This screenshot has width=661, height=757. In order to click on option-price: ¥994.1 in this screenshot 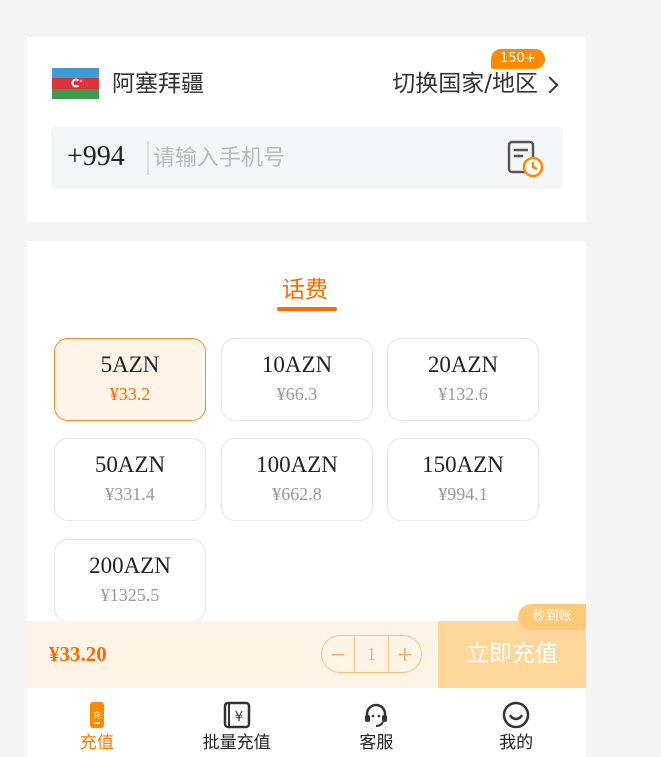, I will do `click(463, 494)`.